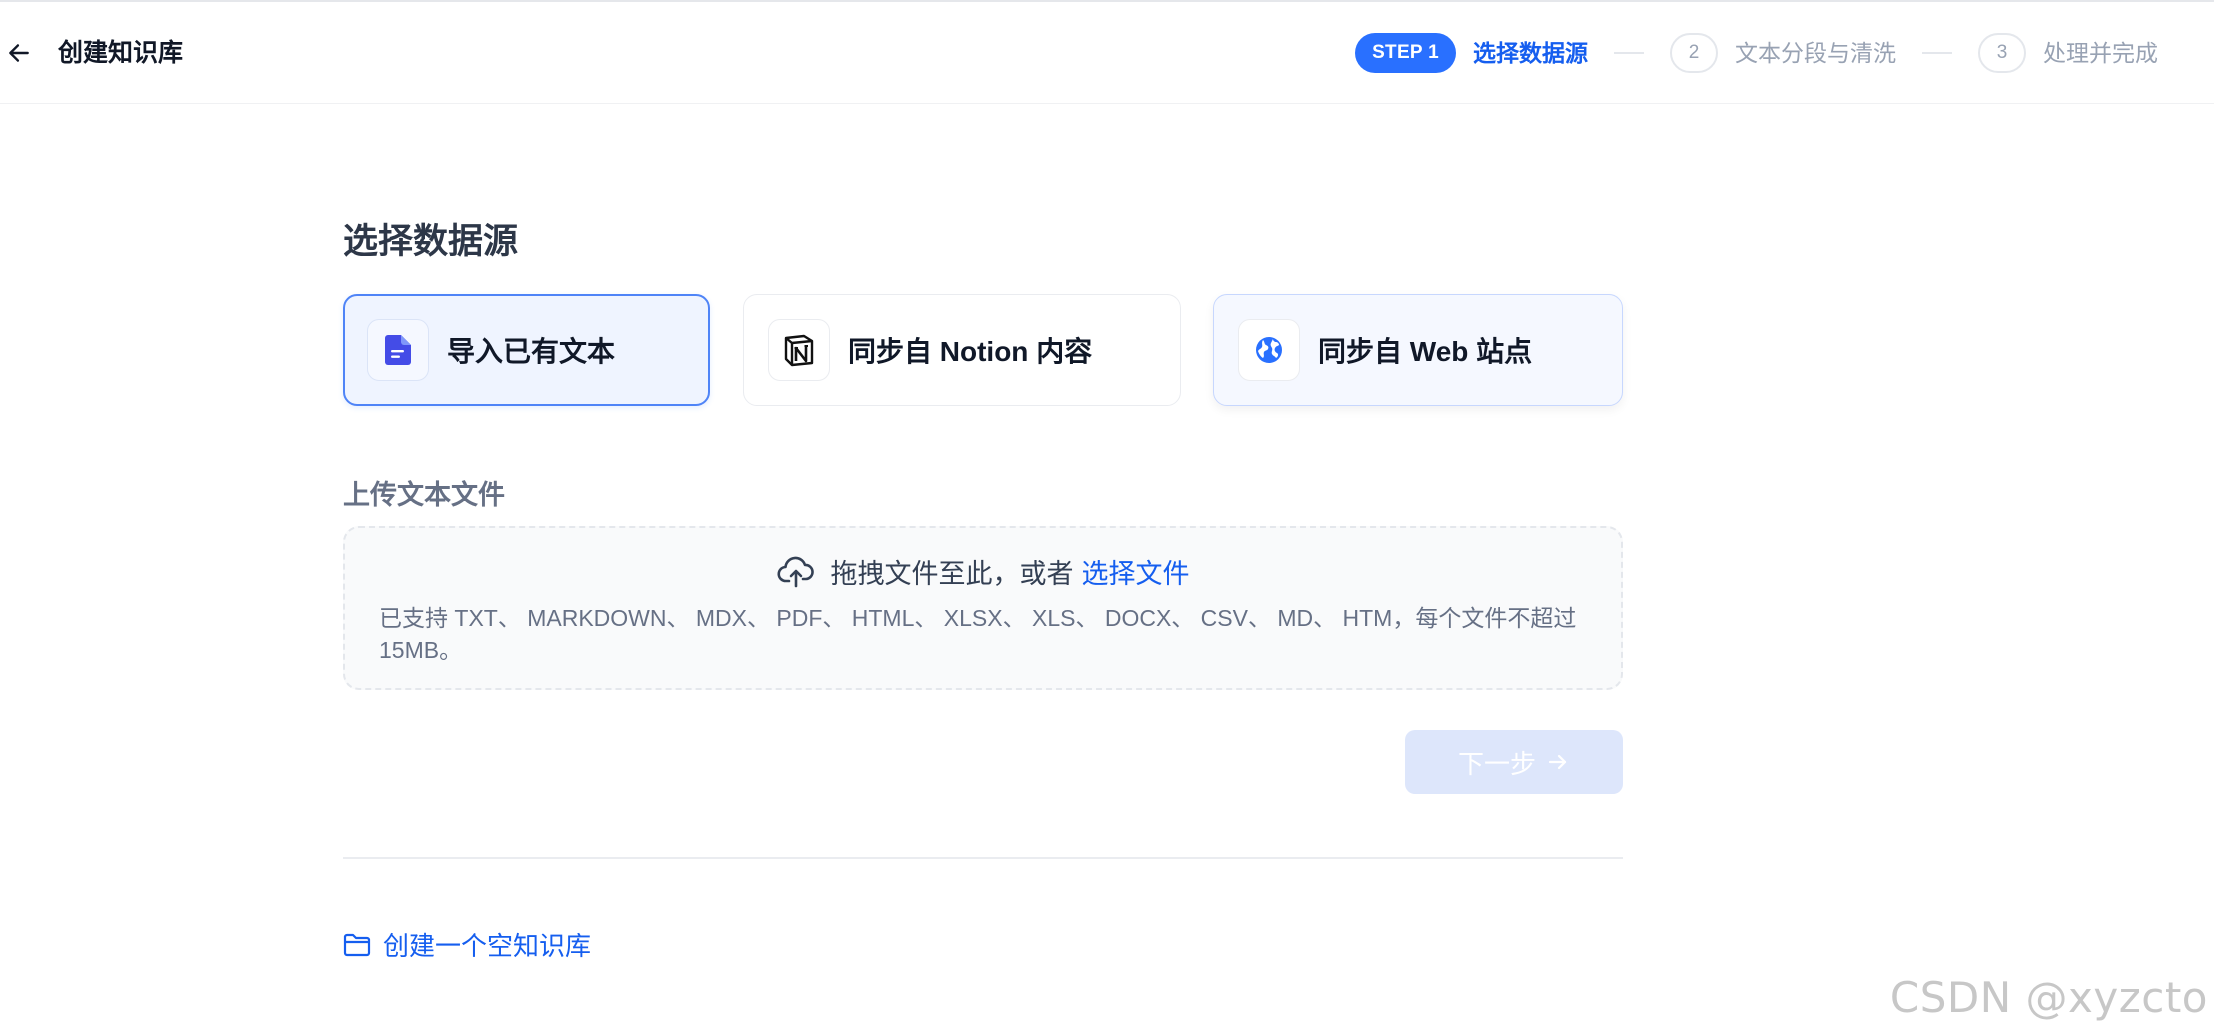 This screenshot has height=1034, width=2214. What do you see at coordinates (795, 571) in the screenshot?
I see `cloud-upload-icon` at bounding box center [795, 571].